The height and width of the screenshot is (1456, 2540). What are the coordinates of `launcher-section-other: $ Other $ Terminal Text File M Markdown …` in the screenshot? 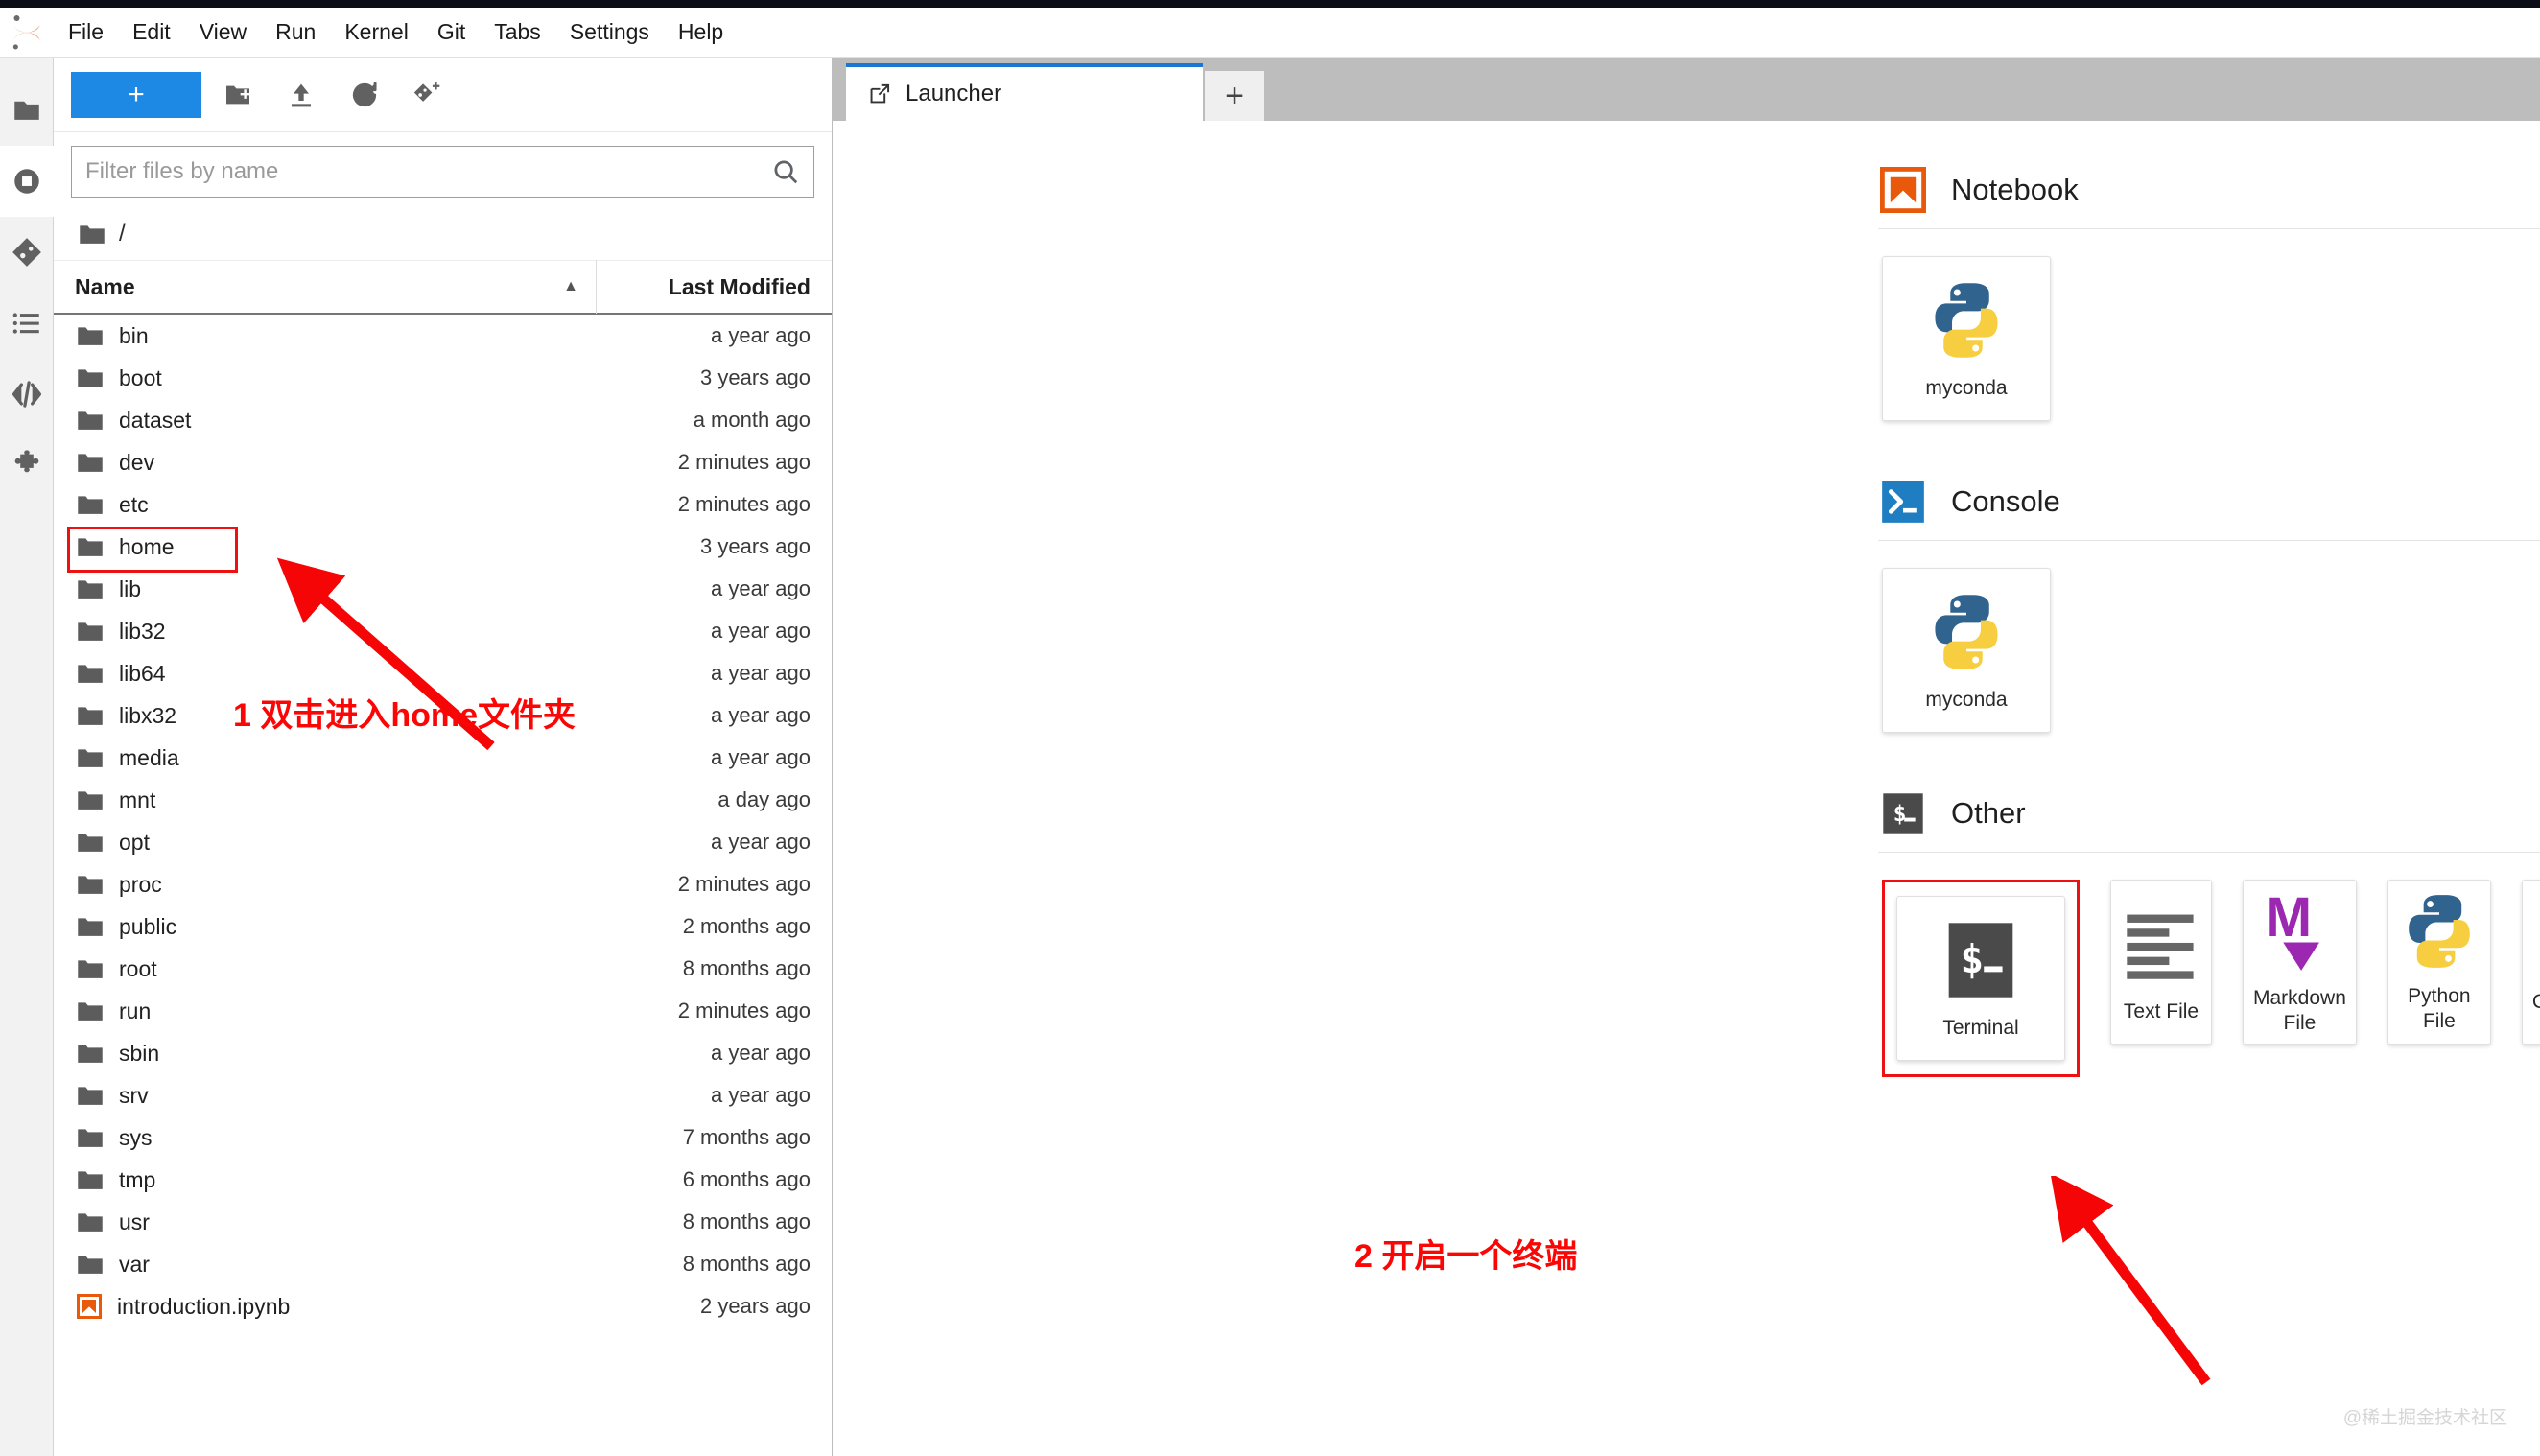 It's located at (2209, 933).